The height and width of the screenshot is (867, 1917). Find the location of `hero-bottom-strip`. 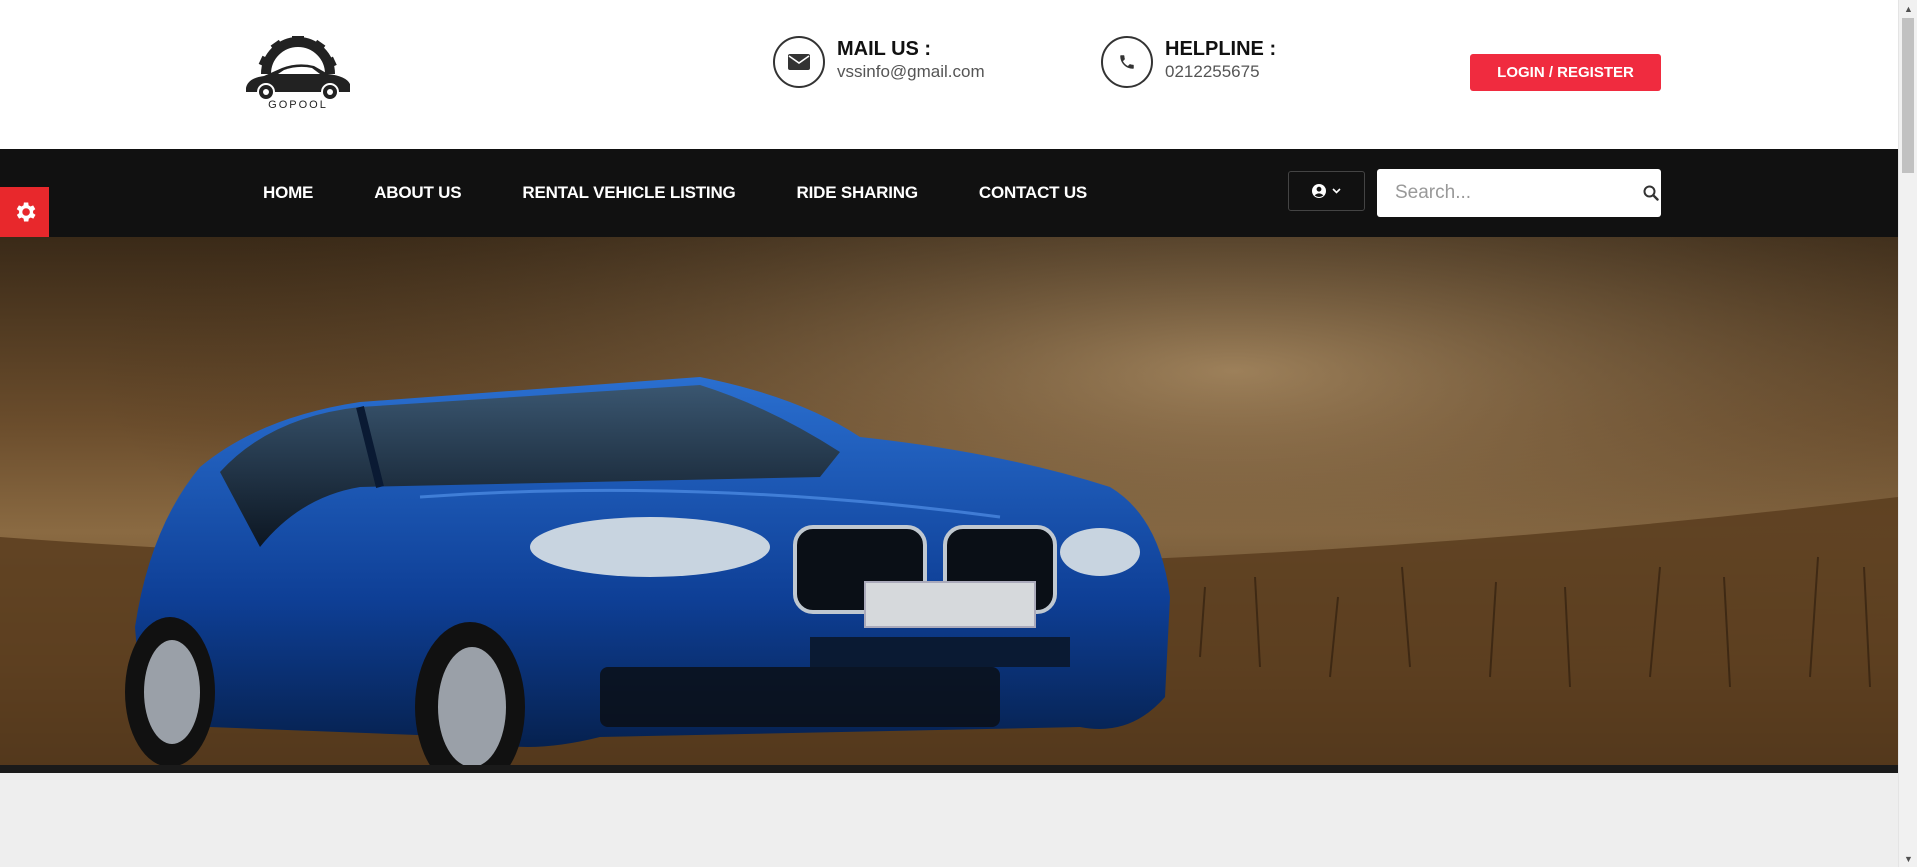

hero-bottom-strip is located at coordinates (949, 769).